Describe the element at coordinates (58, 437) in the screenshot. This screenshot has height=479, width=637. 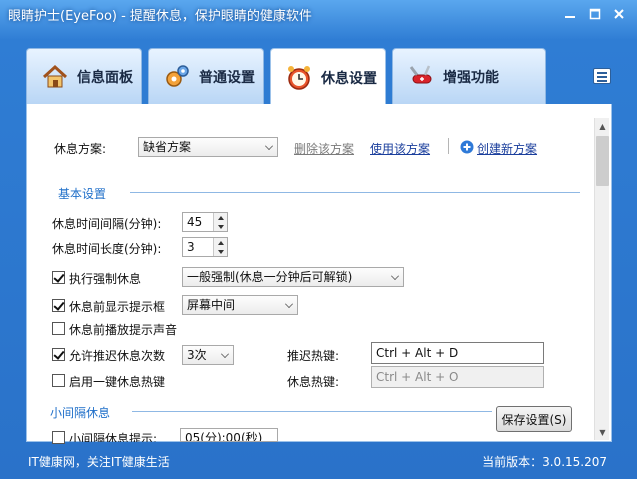
I see `small-interval-checkbox` at that location.